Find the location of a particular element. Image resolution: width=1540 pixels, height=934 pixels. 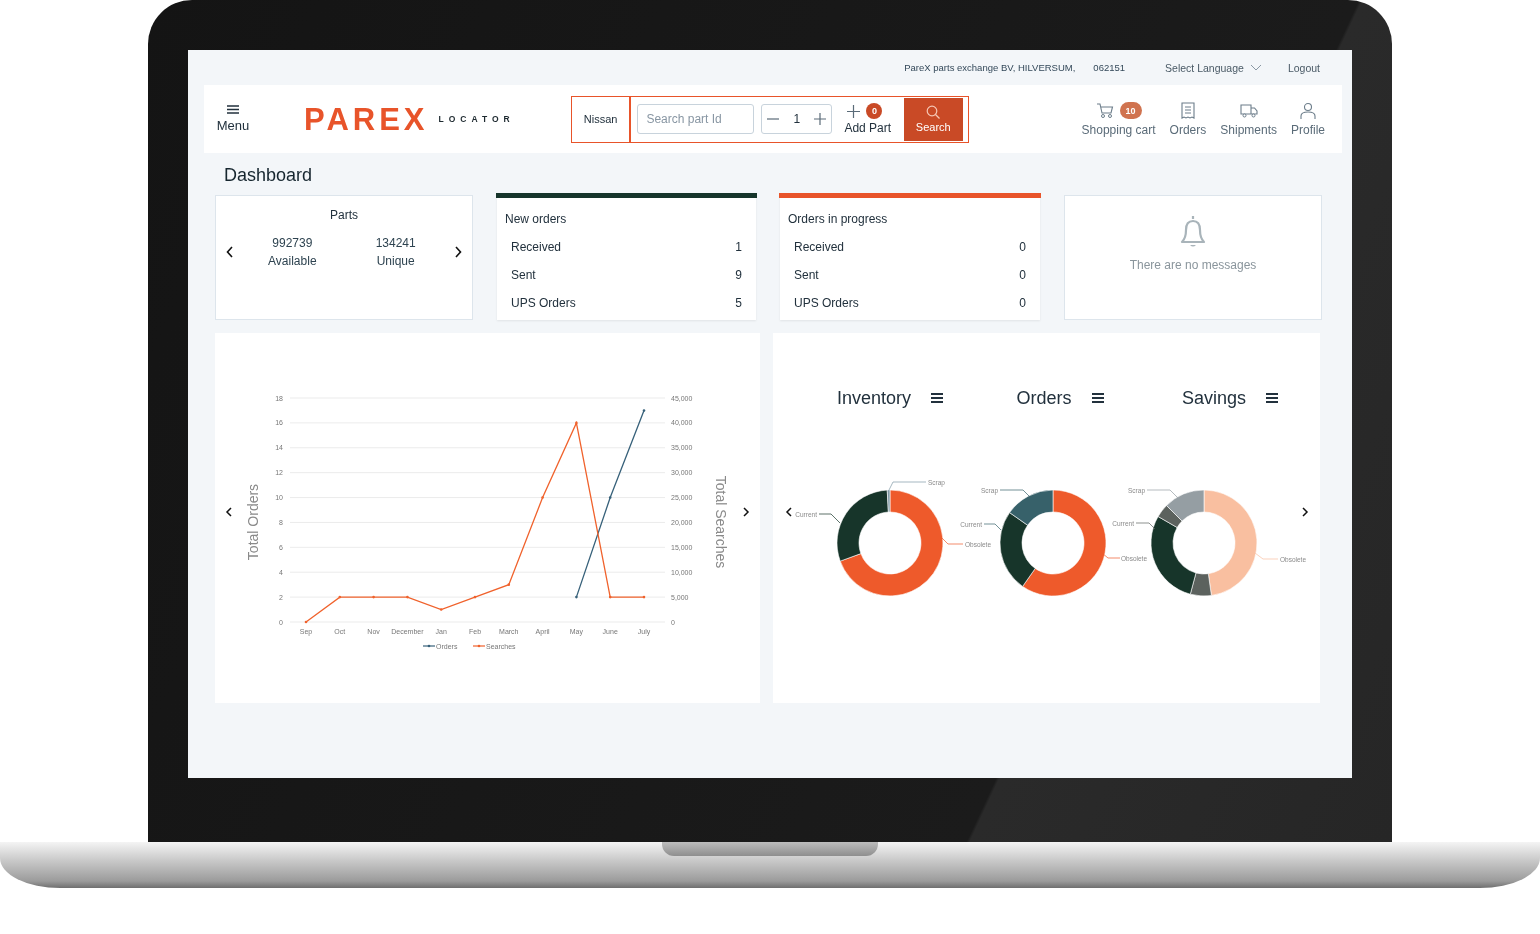

add-part-button: 0 Add Part is located at coordinates (868, 119).